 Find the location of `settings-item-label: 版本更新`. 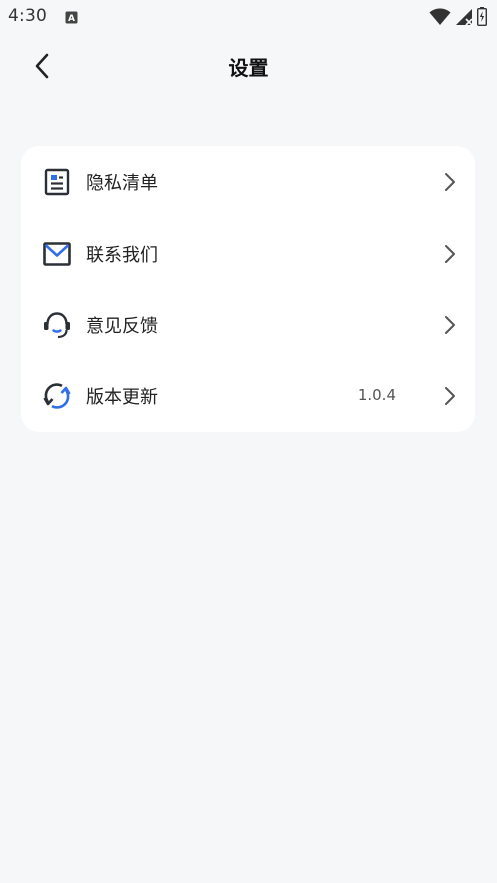

settings-item-label: 版本更新 is located at coordinates (122, 397).